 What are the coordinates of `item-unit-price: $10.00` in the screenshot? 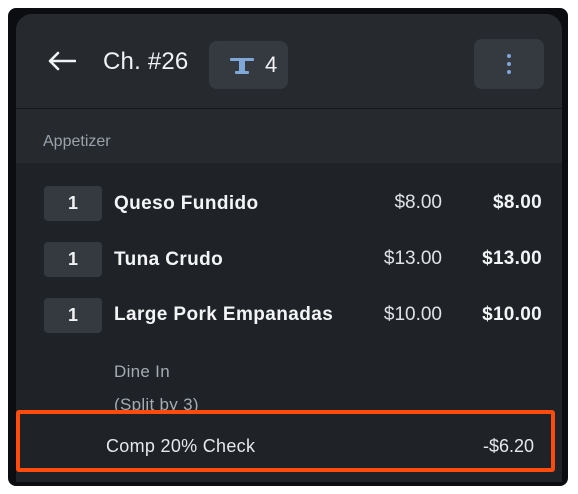 It's located at (412, 314).